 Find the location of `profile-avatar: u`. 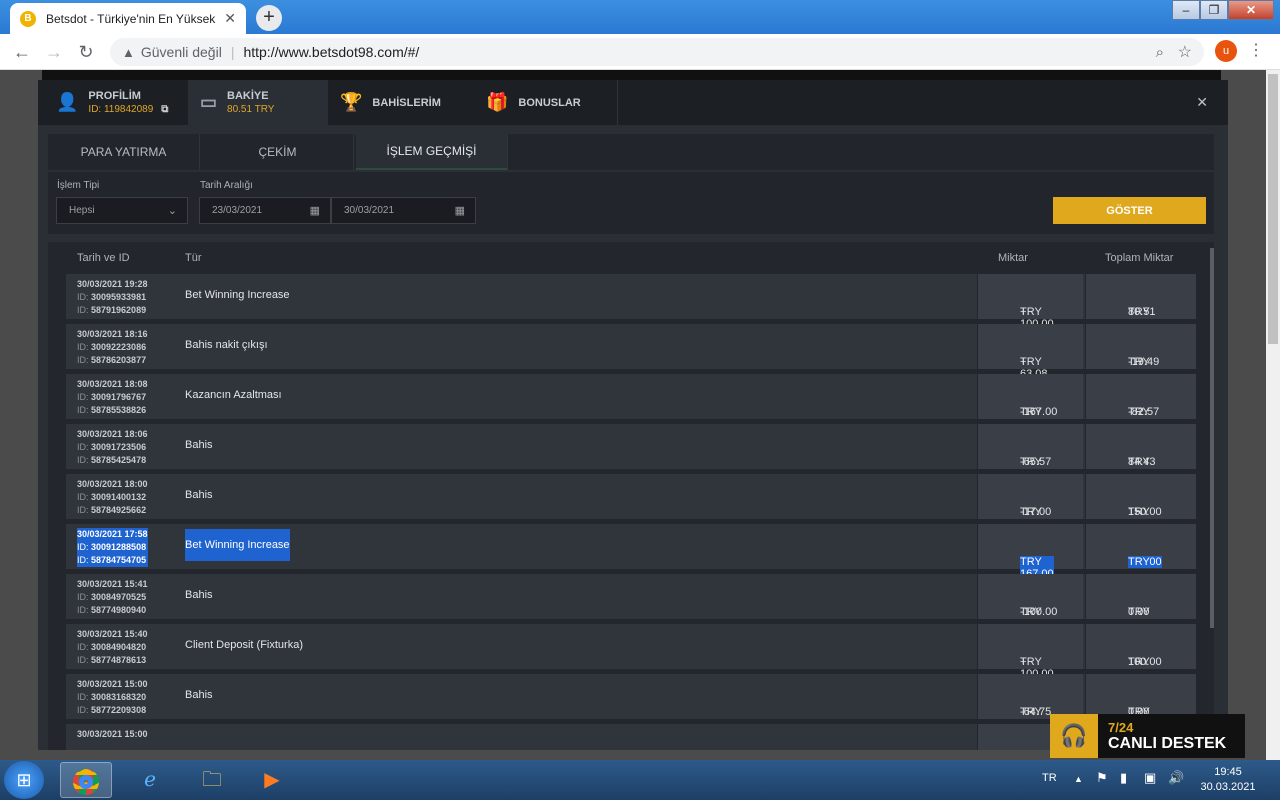

profile-avatar: u is located at coordinates (1226, 51).